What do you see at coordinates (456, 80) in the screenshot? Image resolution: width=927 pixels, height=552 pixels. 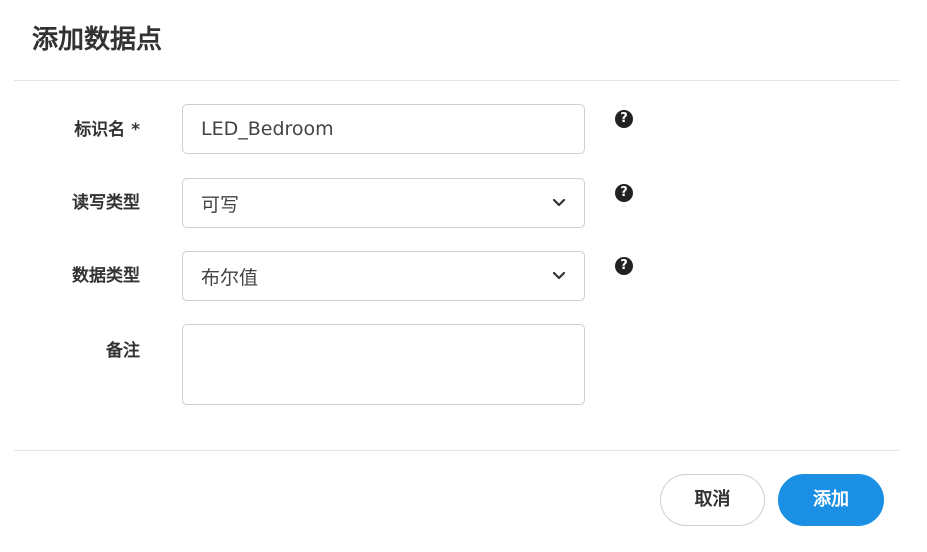 I see `header-divider` at bounding box center [456, 80].